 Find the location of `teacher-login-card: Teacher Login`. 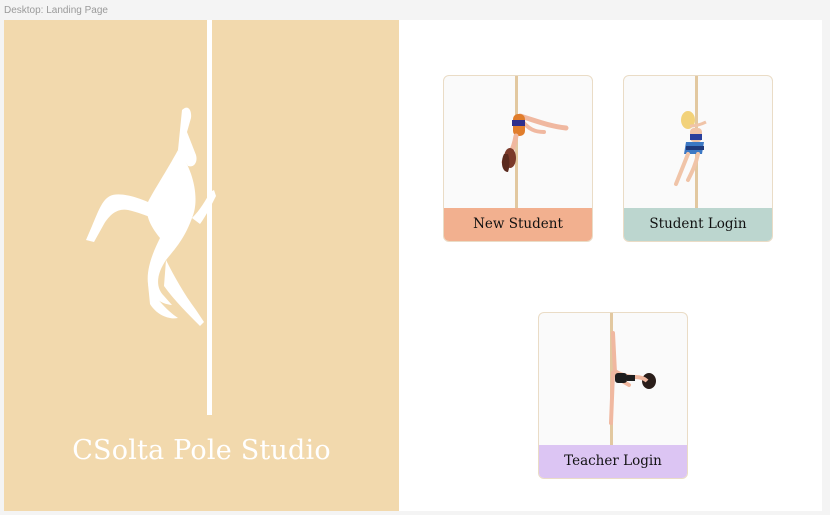

teacher-login-card: Teacher Login is located at coordinates (613, 395).